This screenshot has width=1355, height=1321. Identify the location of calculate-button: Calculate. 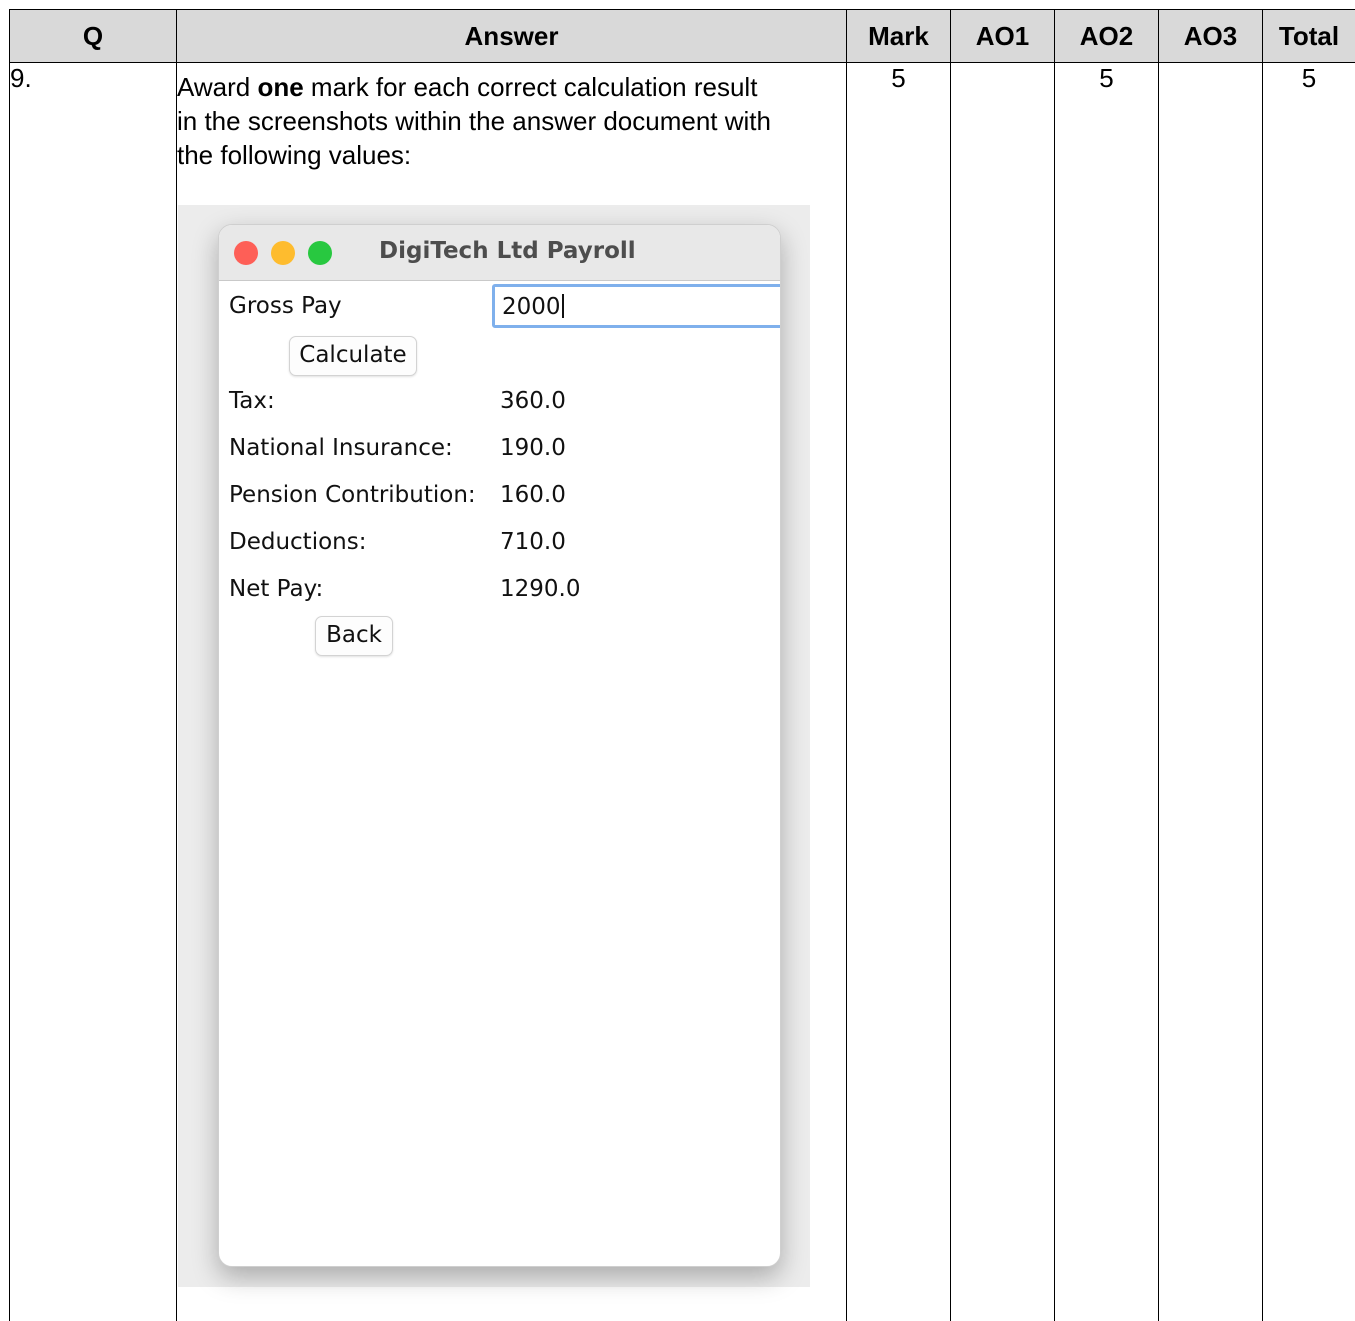
(353, 356).